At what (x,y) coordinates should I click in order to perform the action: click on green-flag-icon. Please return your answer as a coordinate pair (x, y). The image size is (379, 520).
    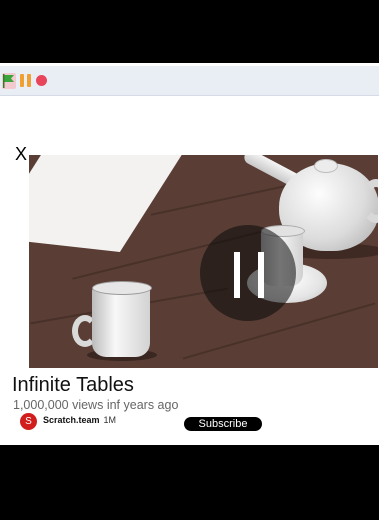
    Looking at the image, I should click on (8, 81).